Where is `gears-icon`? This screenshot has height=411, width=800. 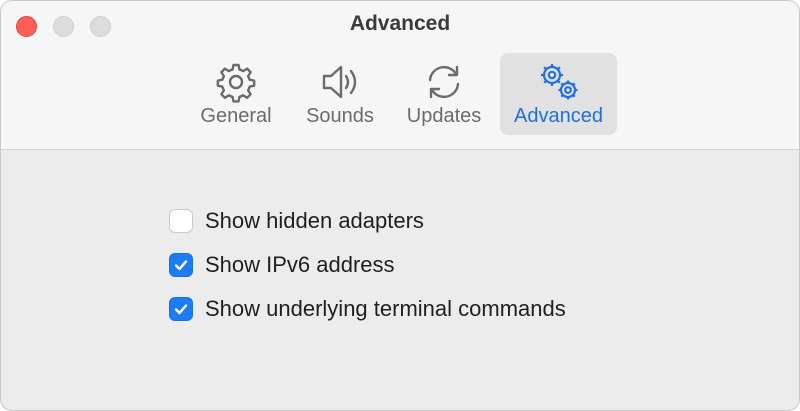 gears-icon is located at coordinates (558, 82).